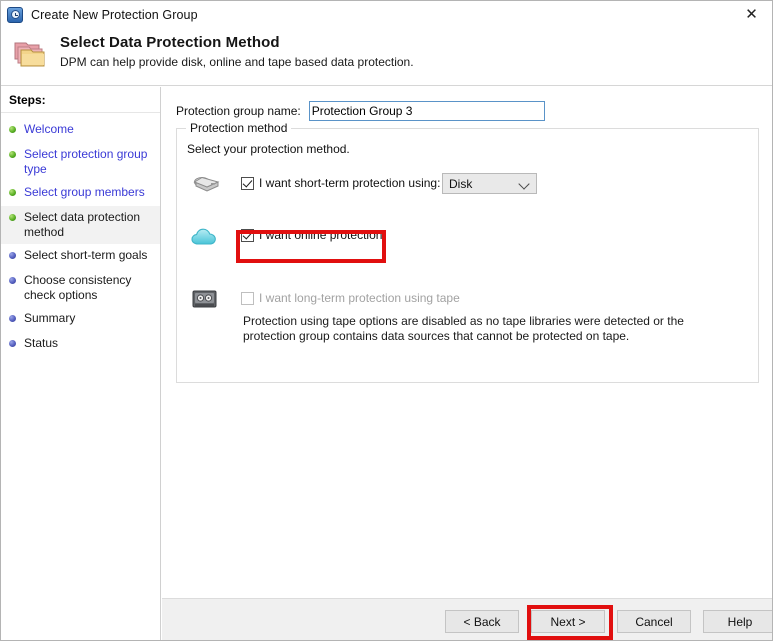  What do you see at coordinates (750, 14) in the screenshot?
I see `close-icon: ✕` at bounding box center [750, 14].